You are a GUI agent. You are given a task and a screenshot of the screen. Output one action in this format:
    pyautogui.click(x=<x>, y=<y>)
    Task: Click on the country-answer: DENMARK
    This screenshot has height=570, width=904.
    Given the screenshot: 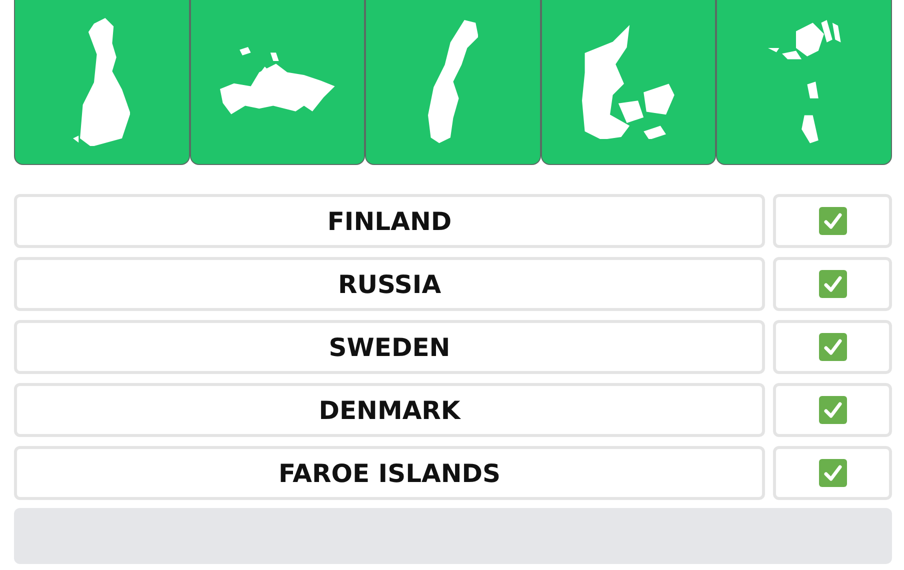 What is the action you would take?
    pyautogui.click(x=389, y=410)
    